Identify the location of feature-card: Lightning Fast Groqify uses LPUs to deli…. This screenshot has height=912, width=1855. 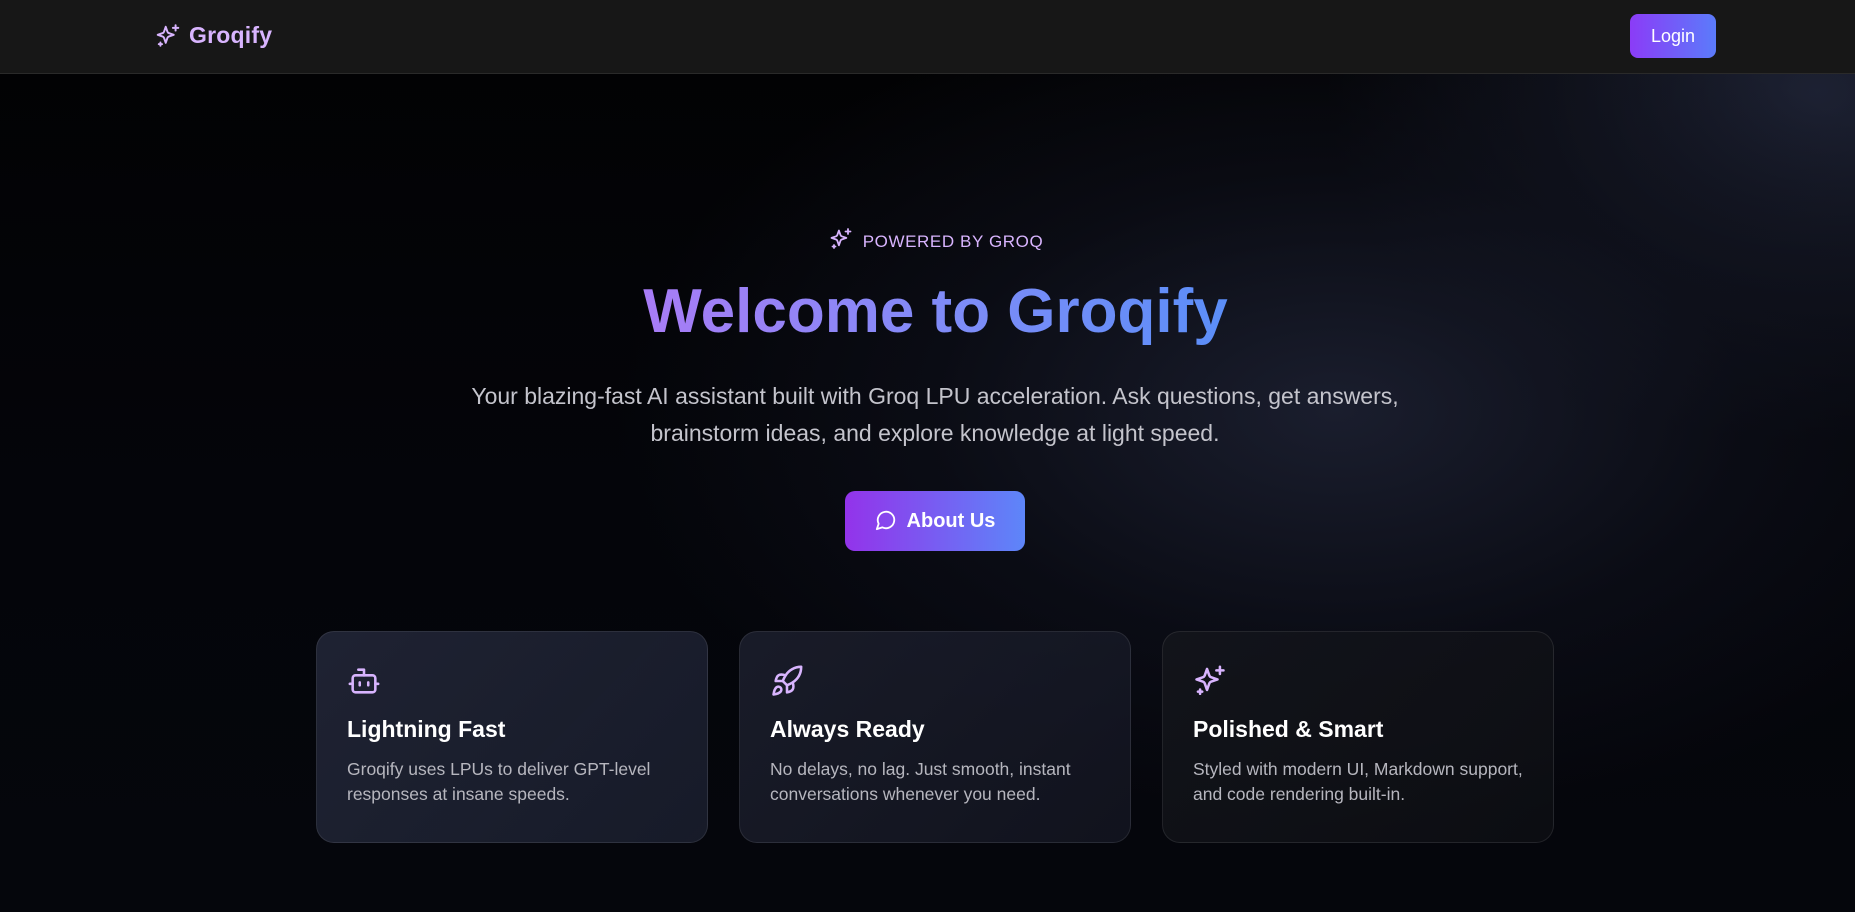
(512, 737).